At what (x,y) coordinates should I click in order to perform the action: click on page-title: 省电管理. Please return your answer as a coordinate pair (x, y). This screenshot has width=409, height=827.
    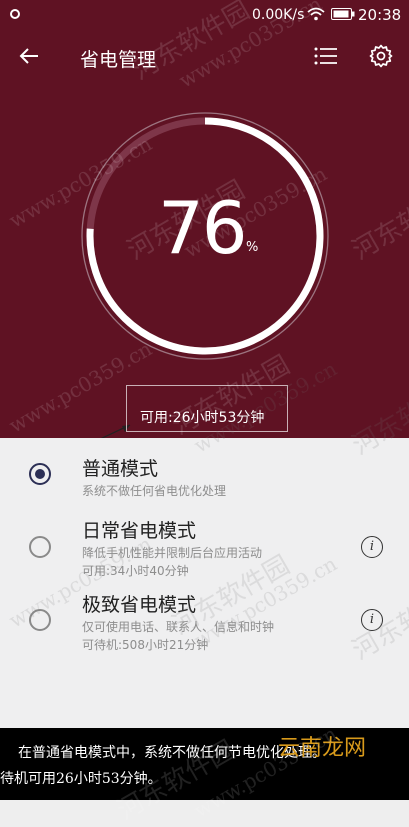
    Looking at the image, I should click on (118, 60).